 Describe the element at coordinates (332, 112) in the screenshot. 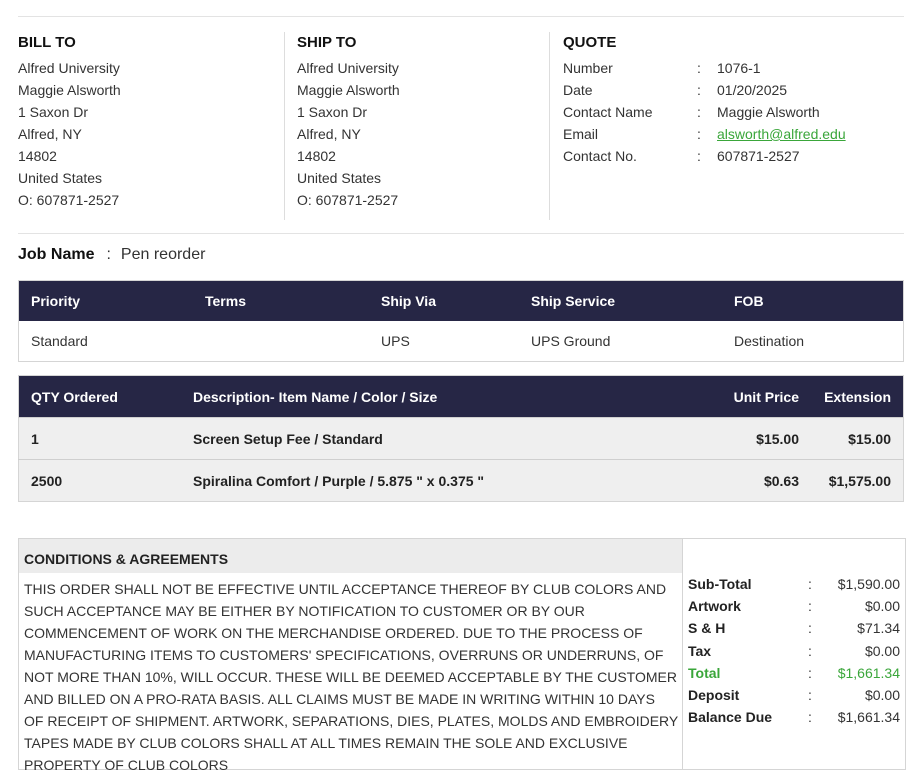

I see `ship-to-line: 1 Saxon Dr` at that location.